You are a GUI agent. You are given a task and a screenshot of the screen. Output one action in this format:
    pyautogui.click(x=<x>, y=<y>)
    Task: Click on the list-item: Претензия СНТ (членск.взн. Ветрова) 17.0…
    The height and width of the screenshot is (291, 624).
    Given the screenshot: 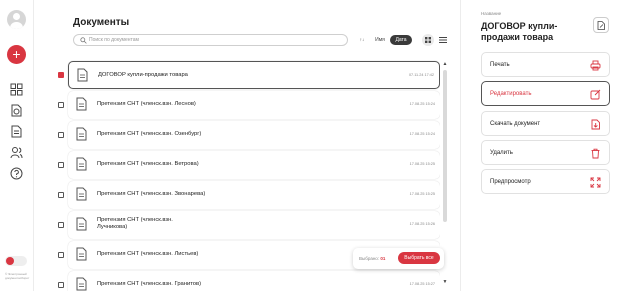 What is the action you would take?
    pyautogui.click(x=220, y=165)
    